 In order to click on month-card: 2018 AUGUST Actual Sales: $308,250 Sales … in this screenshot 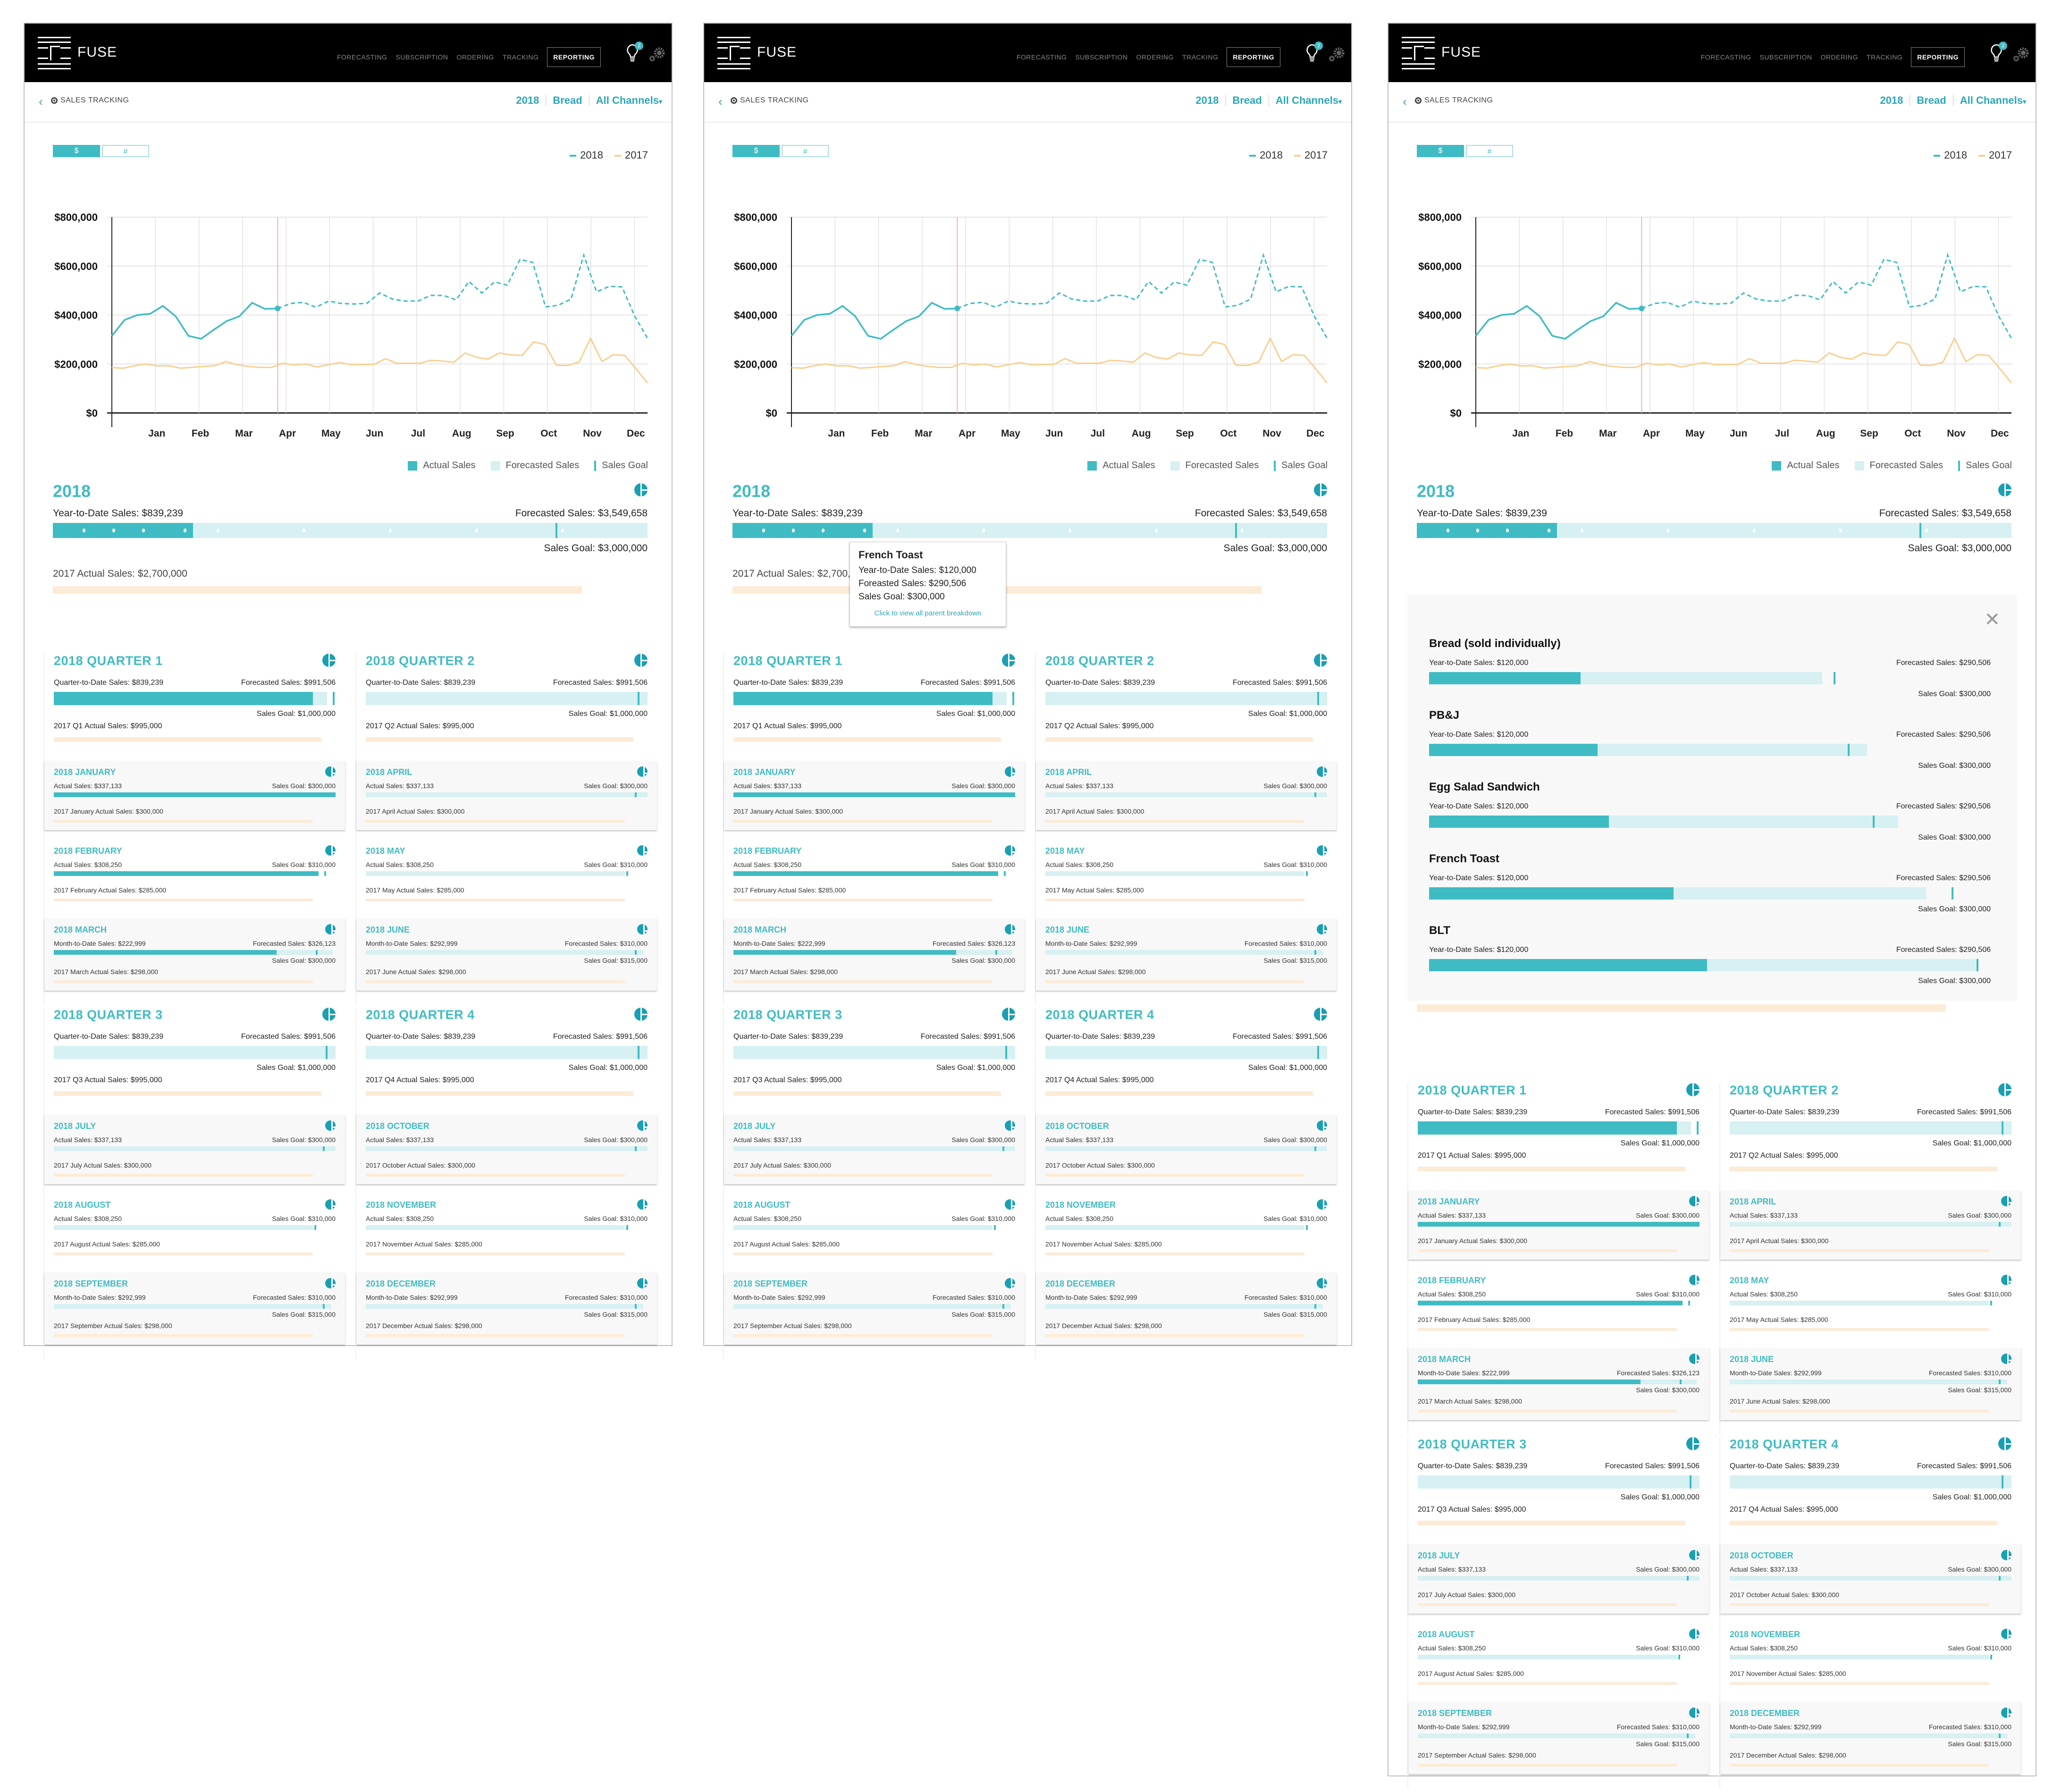, I will do `click(194, 1228)`.